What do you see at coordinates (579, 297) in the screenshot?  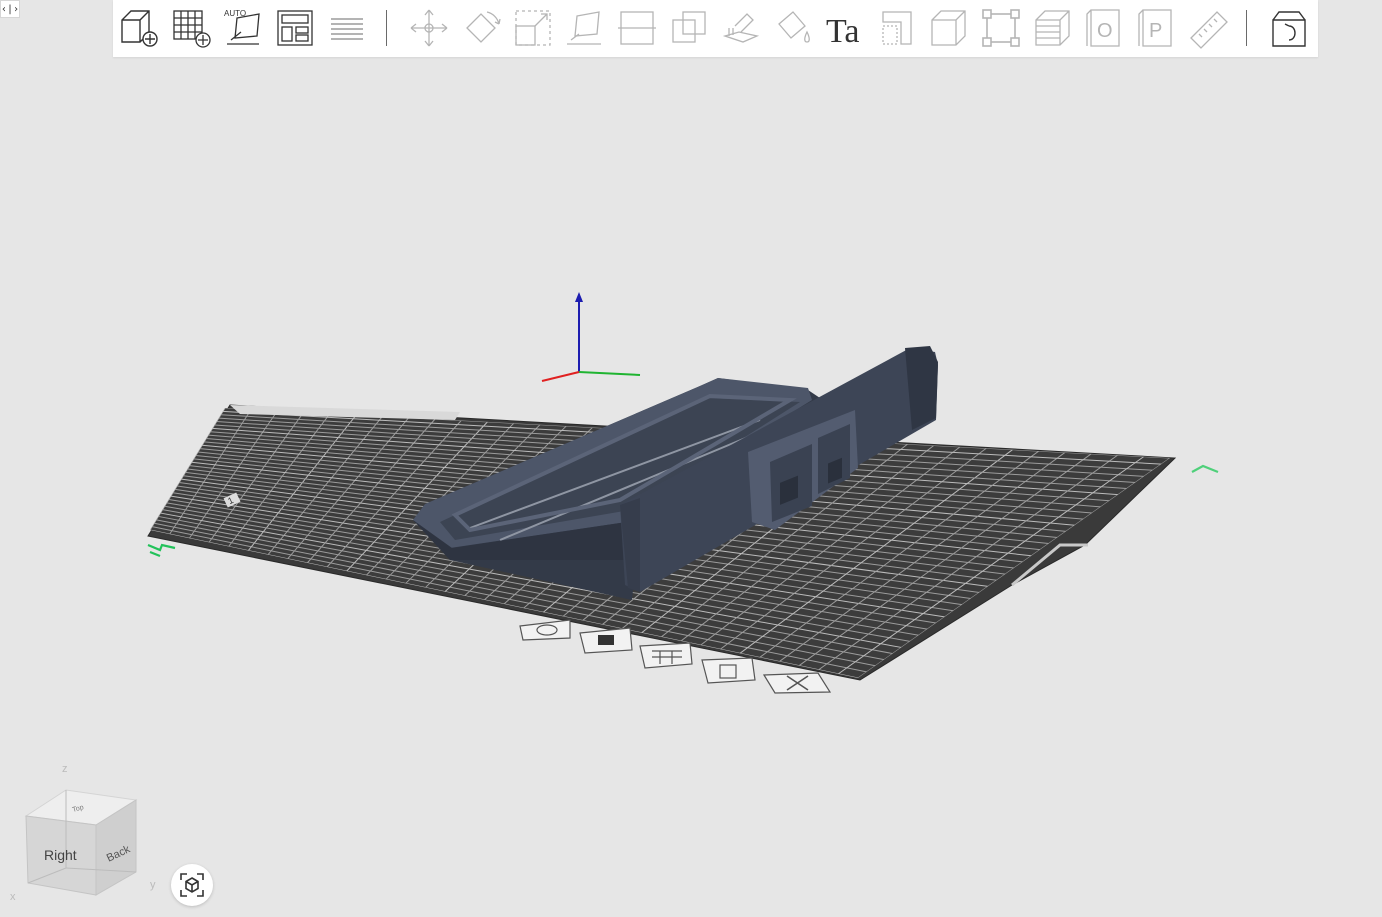 I see `z-axis-arrow` at bounding box center [579, 297].